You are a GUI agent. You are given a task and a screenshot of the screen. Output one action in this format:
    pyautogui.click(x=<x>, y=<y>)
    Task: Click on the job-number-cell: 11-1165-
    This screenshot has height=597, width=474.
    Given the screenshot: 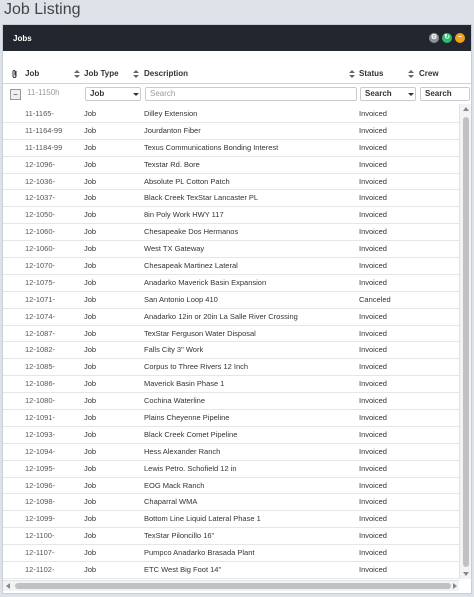 What is the action you would take?
    pyautogui.click(x=39, y=113)
    